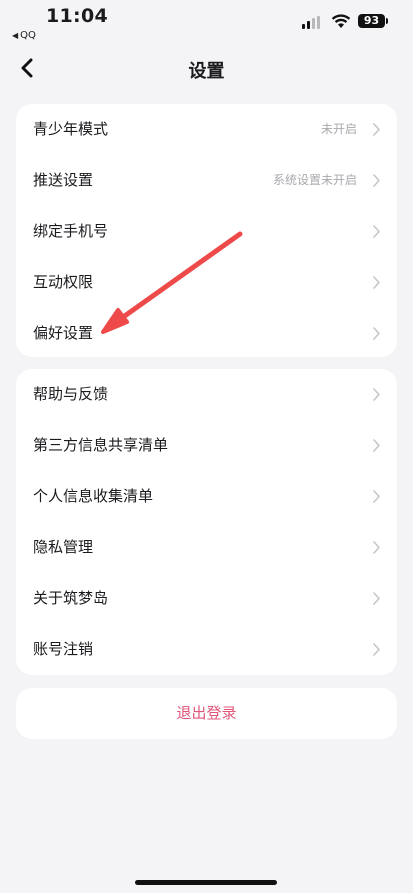 This screenshot has width=413, height=893. Describe the element at coordinates (28, 35) in the screenshot. I see `back-app-label: QQ` at that location.